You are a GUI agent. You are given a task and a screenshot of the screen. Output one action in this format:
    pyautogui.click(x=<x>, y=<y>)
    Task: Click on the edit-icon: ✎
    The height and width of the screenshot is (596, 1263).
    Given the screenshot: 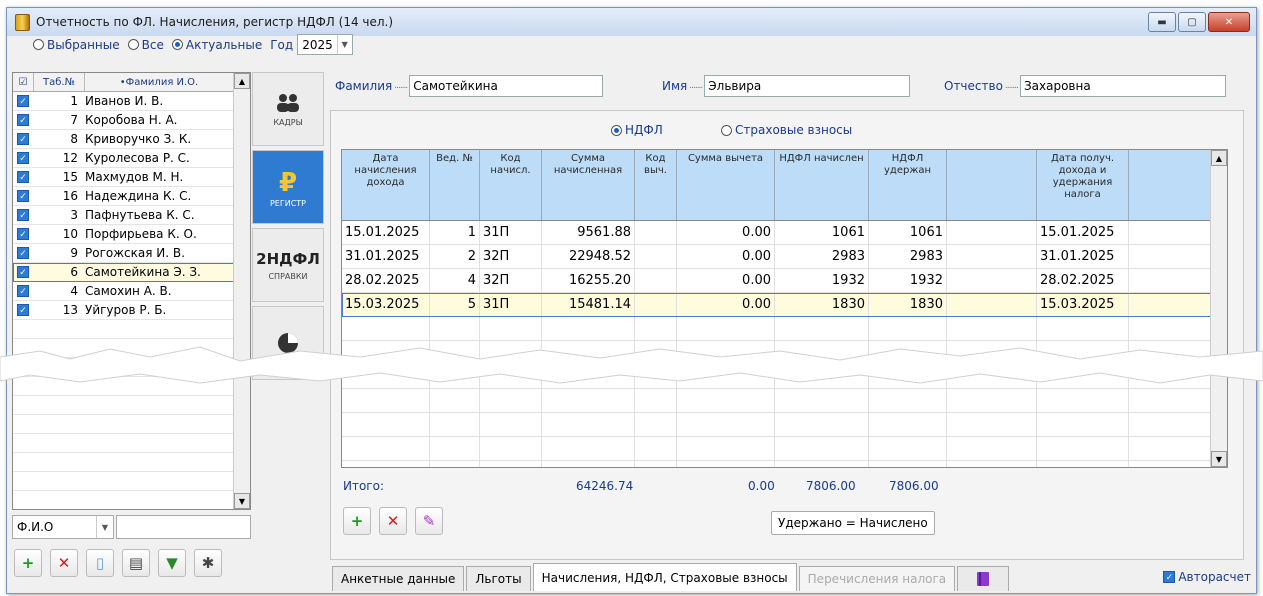 What is the action you would take?
    pyautogui.click(x=429, y=521)
    